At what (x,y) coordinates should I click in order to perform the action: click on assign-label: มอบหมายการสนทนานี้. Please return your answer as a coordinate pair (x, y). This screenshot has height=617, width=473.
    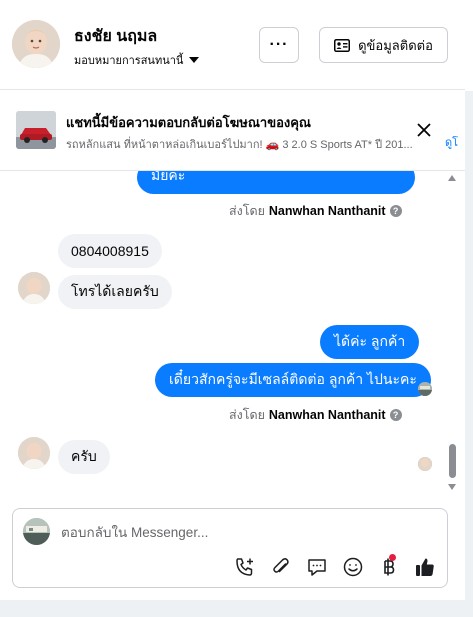
    Looking at the image, I should click on (129, 61).